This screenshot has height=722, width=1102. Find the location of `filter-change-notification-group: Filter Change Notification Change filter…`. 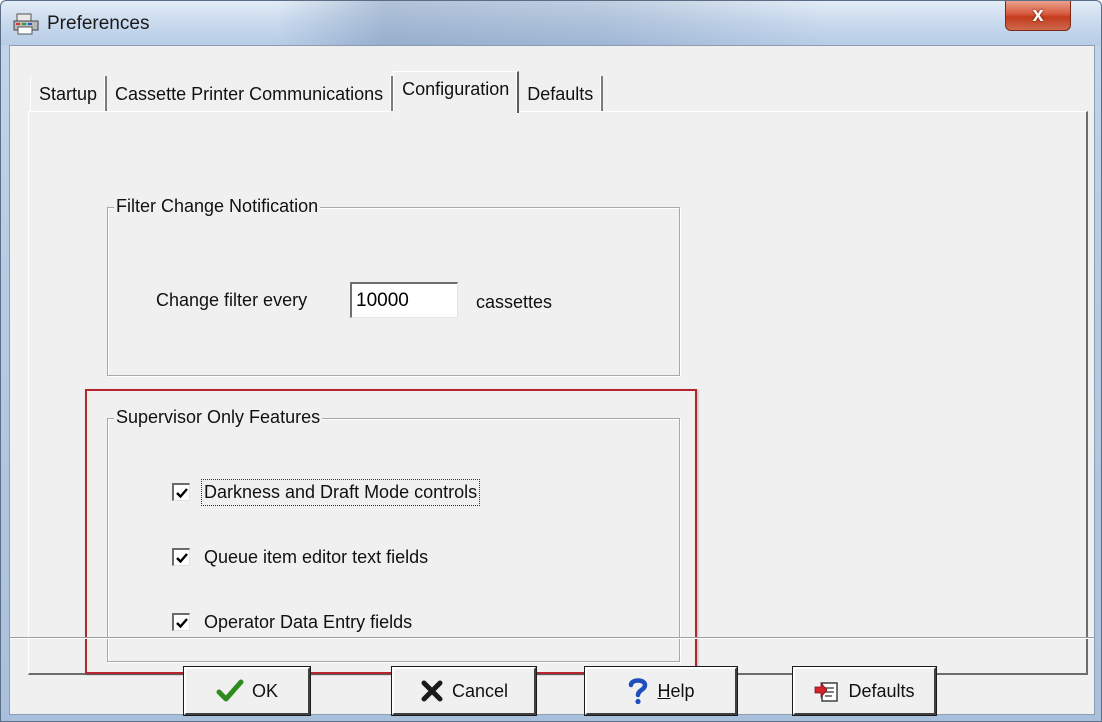

filter-change-notification-group: Filter Change Notification Change filter… is located at coordinates (393, 286).